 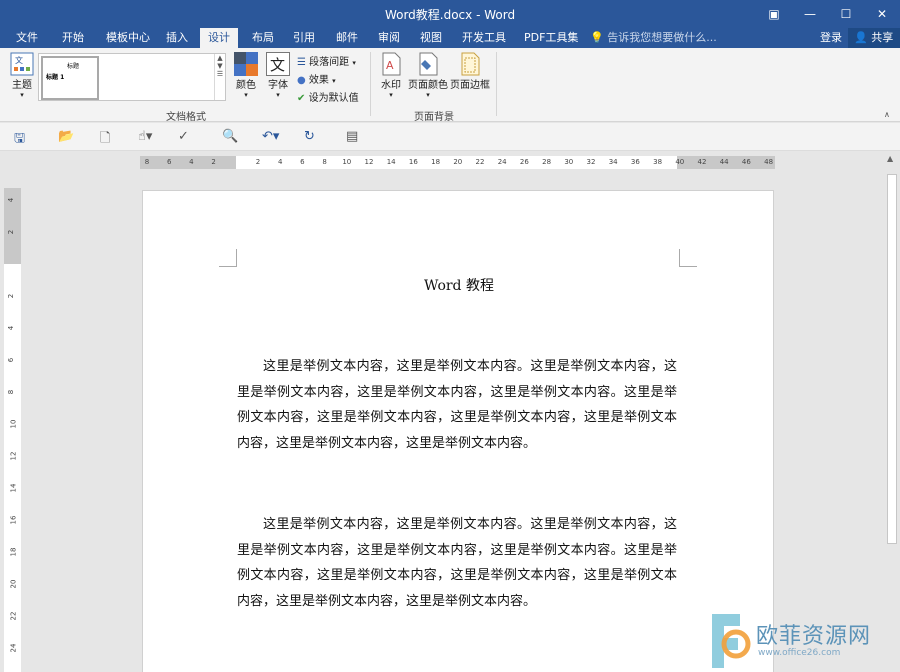 What do you see at coordinates (22, 64) in the screenshot?
I see `themes-icon: 文` at bounding box center [22, 64].